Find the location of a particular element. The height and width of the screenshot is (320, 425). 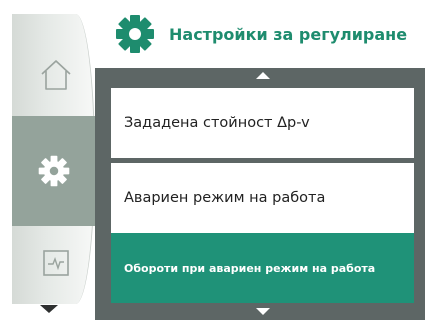

menu-item-label: Зададена стойност Δp-v is located at coordinates (217, 123).